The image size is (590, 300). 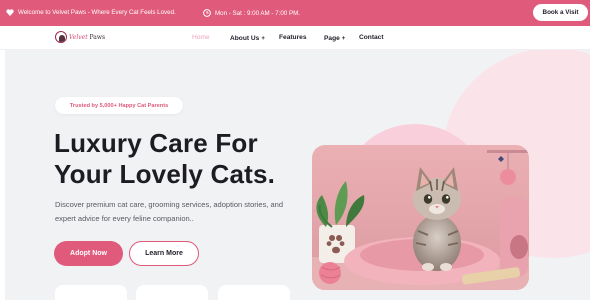 What do you see at coordinates (97, 37) in the screenshot?
I see `logo-word-second: Paws` at bounding box center [97, 37].